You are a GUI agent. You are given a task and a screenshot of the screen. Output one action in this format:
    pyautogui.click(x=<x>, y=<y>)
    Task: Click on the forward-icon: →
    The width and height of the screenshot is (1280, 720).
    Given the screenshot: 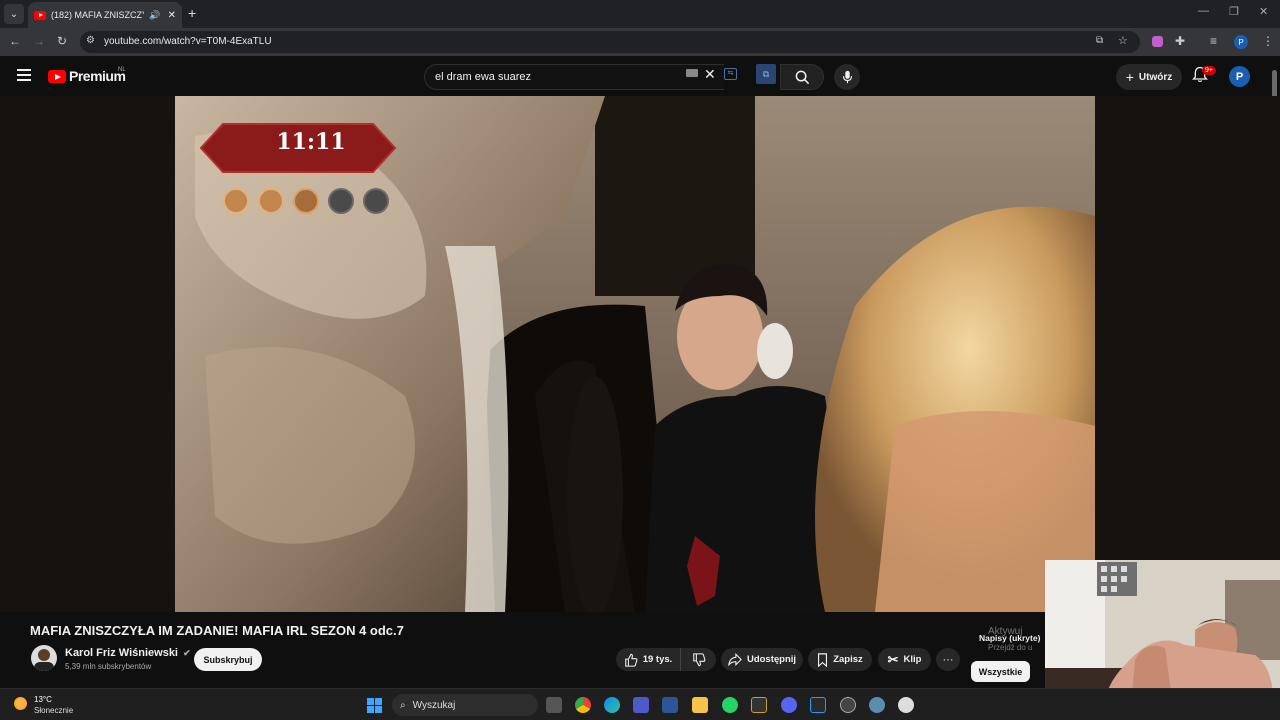 What is the action you would take?
    pyautogui.click(x=39, y=41)
    